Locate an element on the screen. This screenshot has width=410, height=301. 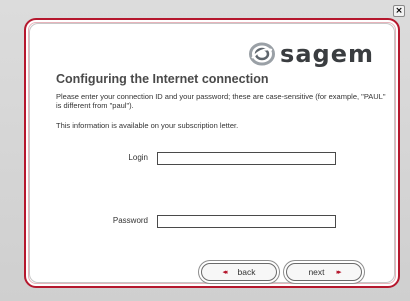
password-label: Password is located at coordinates (130, 220).